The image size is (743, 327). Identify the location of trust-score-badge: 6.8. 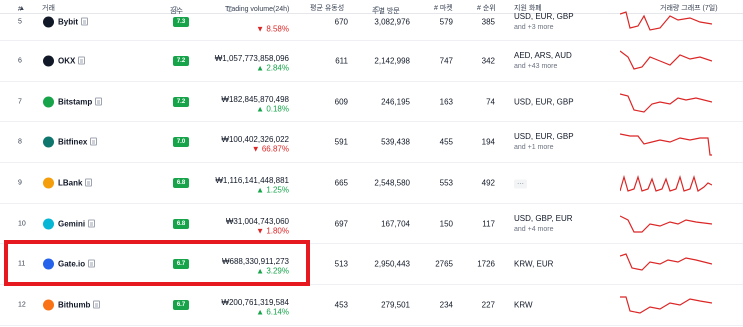
(181, 223).